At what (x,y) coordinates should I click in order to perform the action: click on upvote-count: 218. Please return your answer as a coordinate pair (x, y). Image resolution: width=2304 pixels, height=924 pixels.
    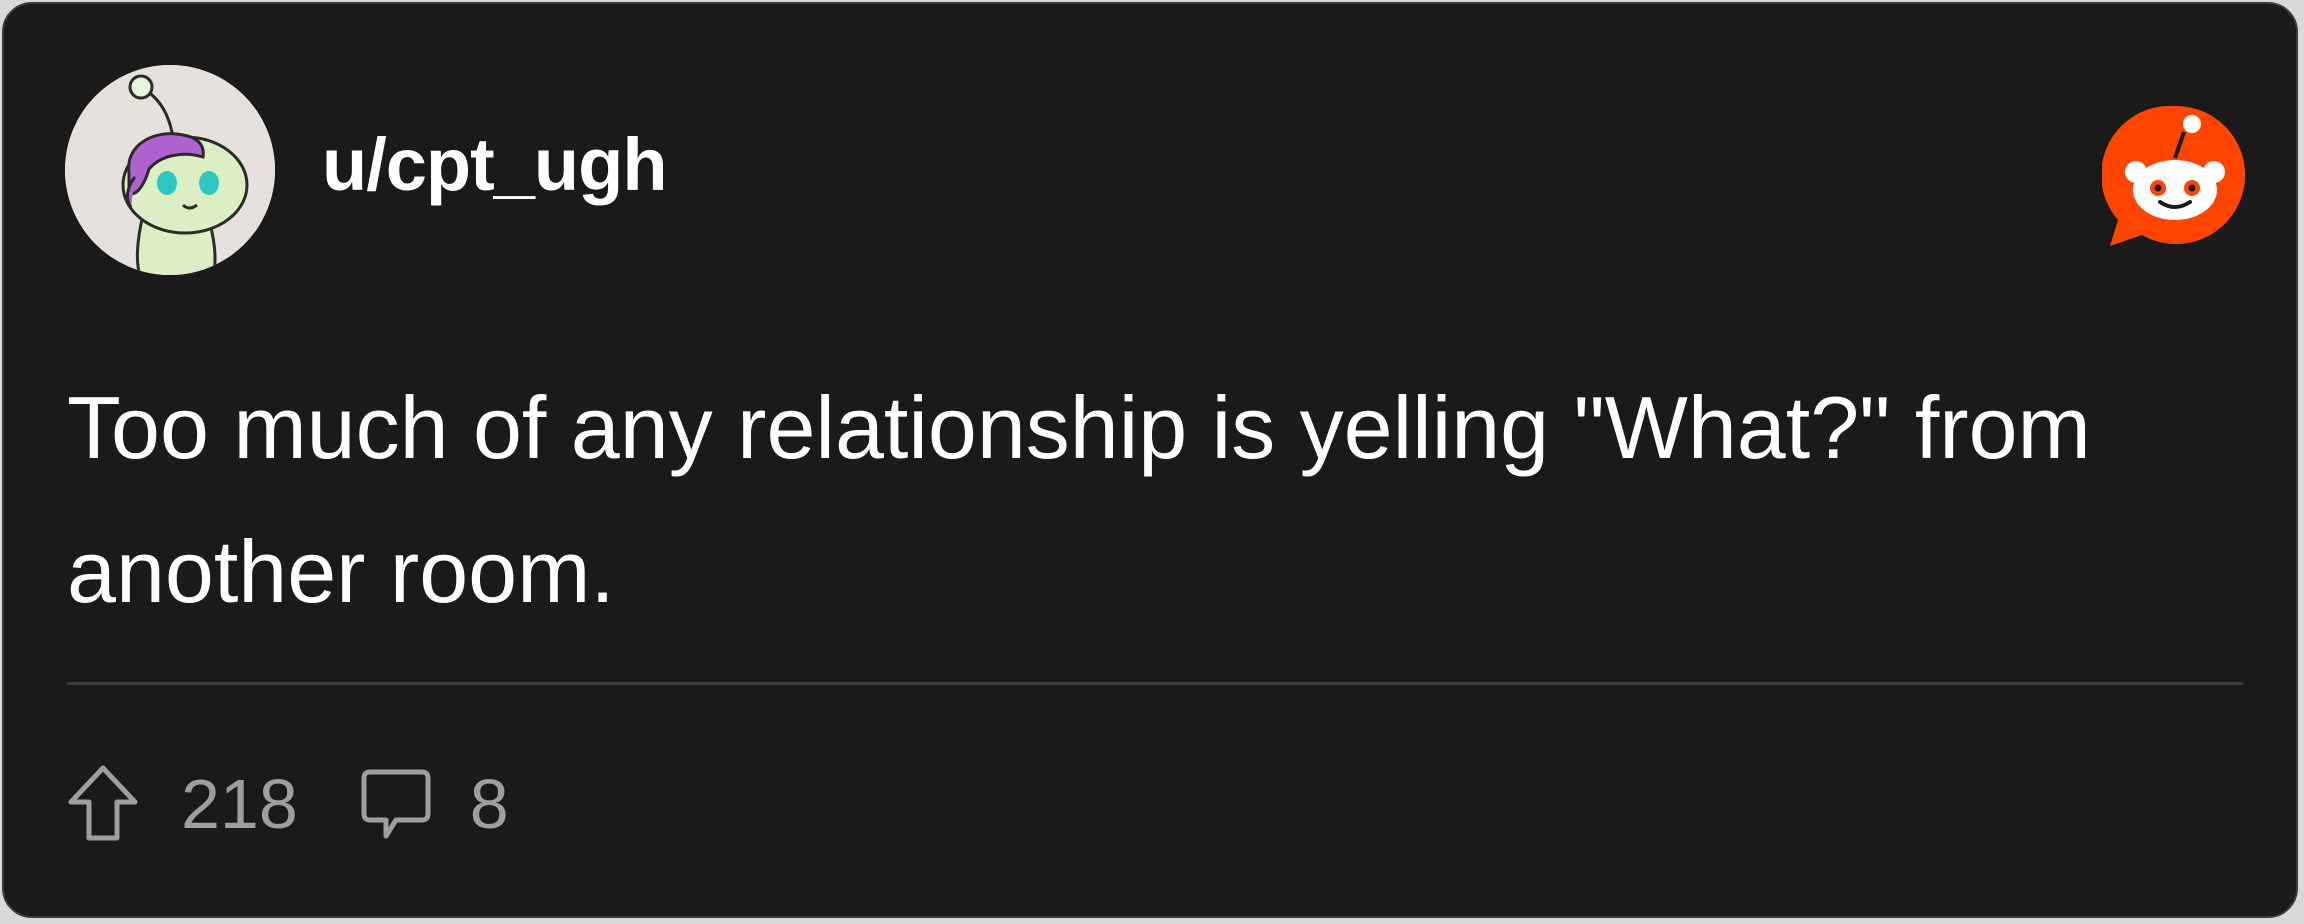
    Looking at the image, I should click on (239, 804).